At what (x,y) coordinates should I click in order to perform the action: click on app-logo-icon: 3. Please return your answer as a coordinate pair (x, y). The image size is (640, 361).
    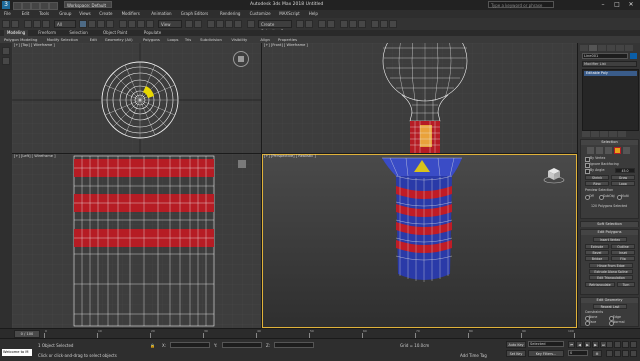
    Looking at the image, I should click on (6, 5).